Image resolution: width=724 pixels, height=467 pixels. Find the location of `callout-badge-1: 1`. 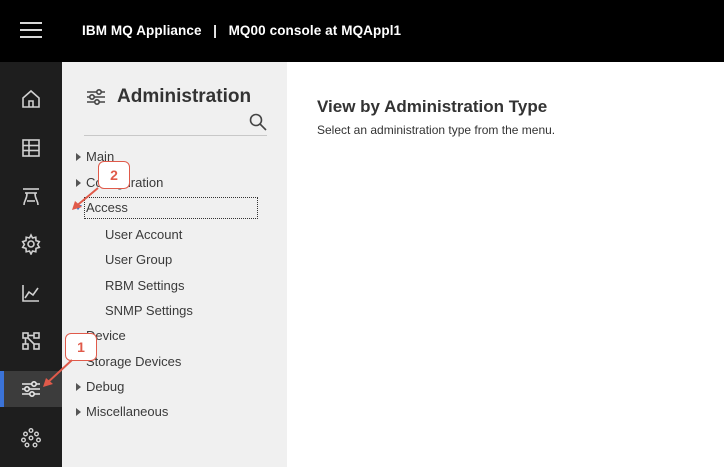

callout-badge-1: 1 is located at coordinates (81, 347).